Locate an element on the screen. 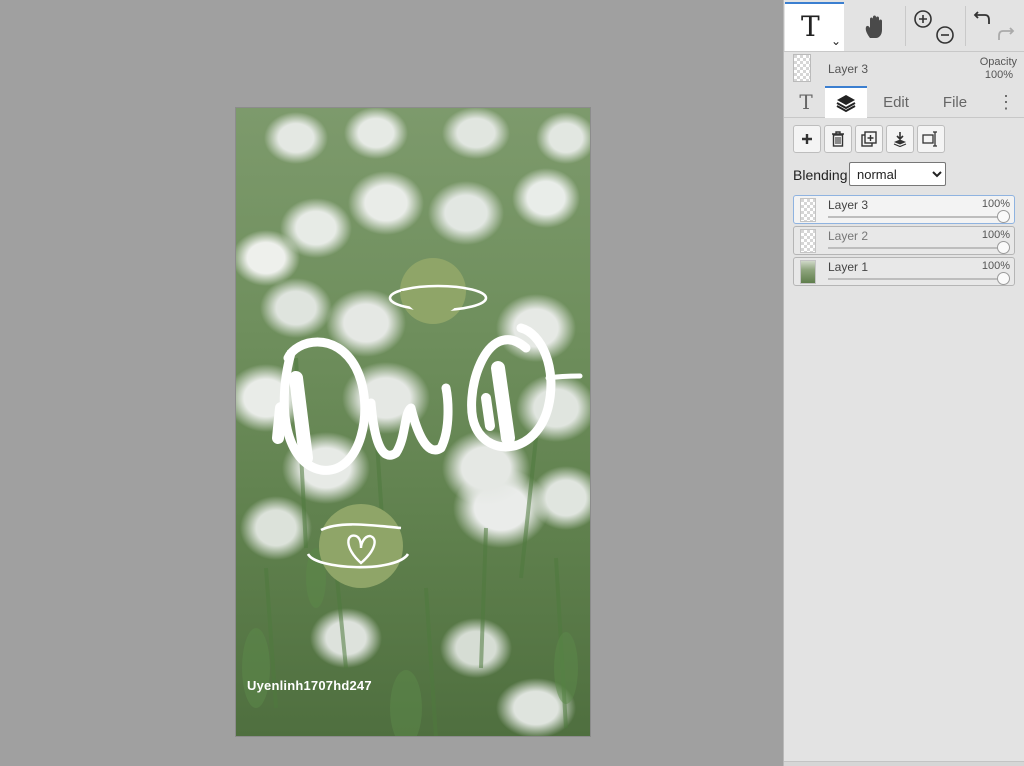 The image size is (1024, 766). tool-bar: T ⌄ is located at coordinates (904, 26).